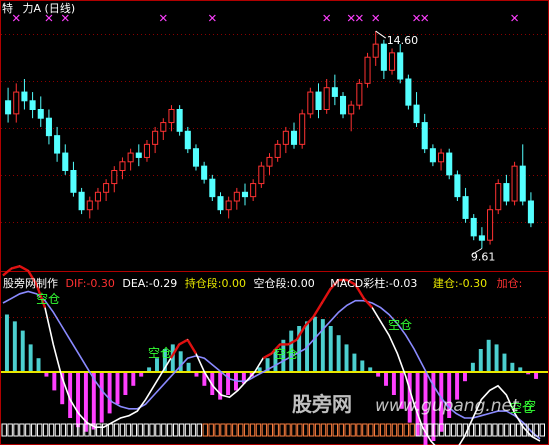 This screenshot has height=445, width=549. What do you see at coordinates (32, 8) in the screenshot?
I see `stock-name: 力A` at bounding box center [32, 8].